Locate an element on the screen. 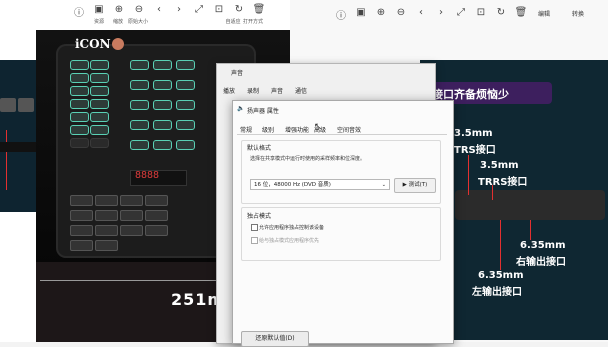 This screenshot has width=608, height=347. port-label: TRRS接口 is located at coordinates (503, 182).